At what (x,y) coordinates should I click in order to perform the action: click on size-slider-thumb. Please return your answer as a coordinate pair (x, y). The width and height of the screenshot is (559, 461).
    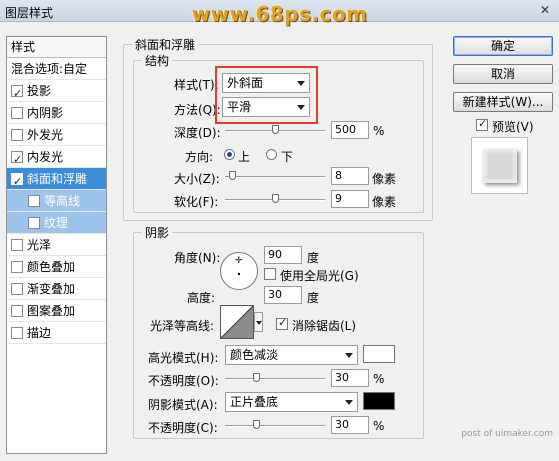
    Looking at the image, I should click on (232, 175).